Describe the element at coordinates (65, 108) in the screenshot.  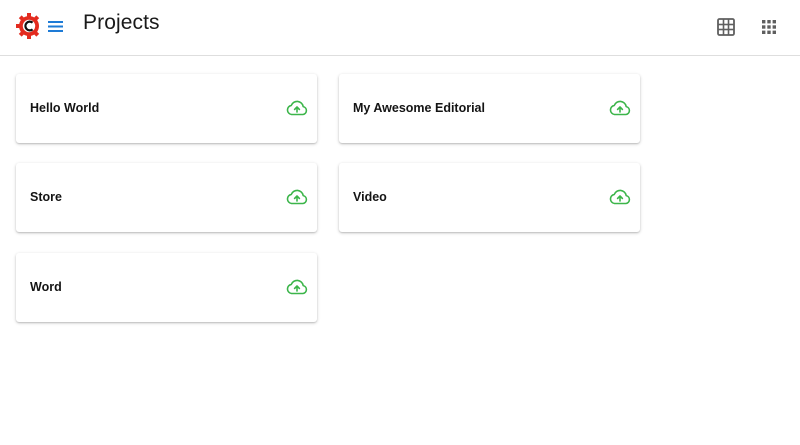
I see `project-name: Hello World` at that location.